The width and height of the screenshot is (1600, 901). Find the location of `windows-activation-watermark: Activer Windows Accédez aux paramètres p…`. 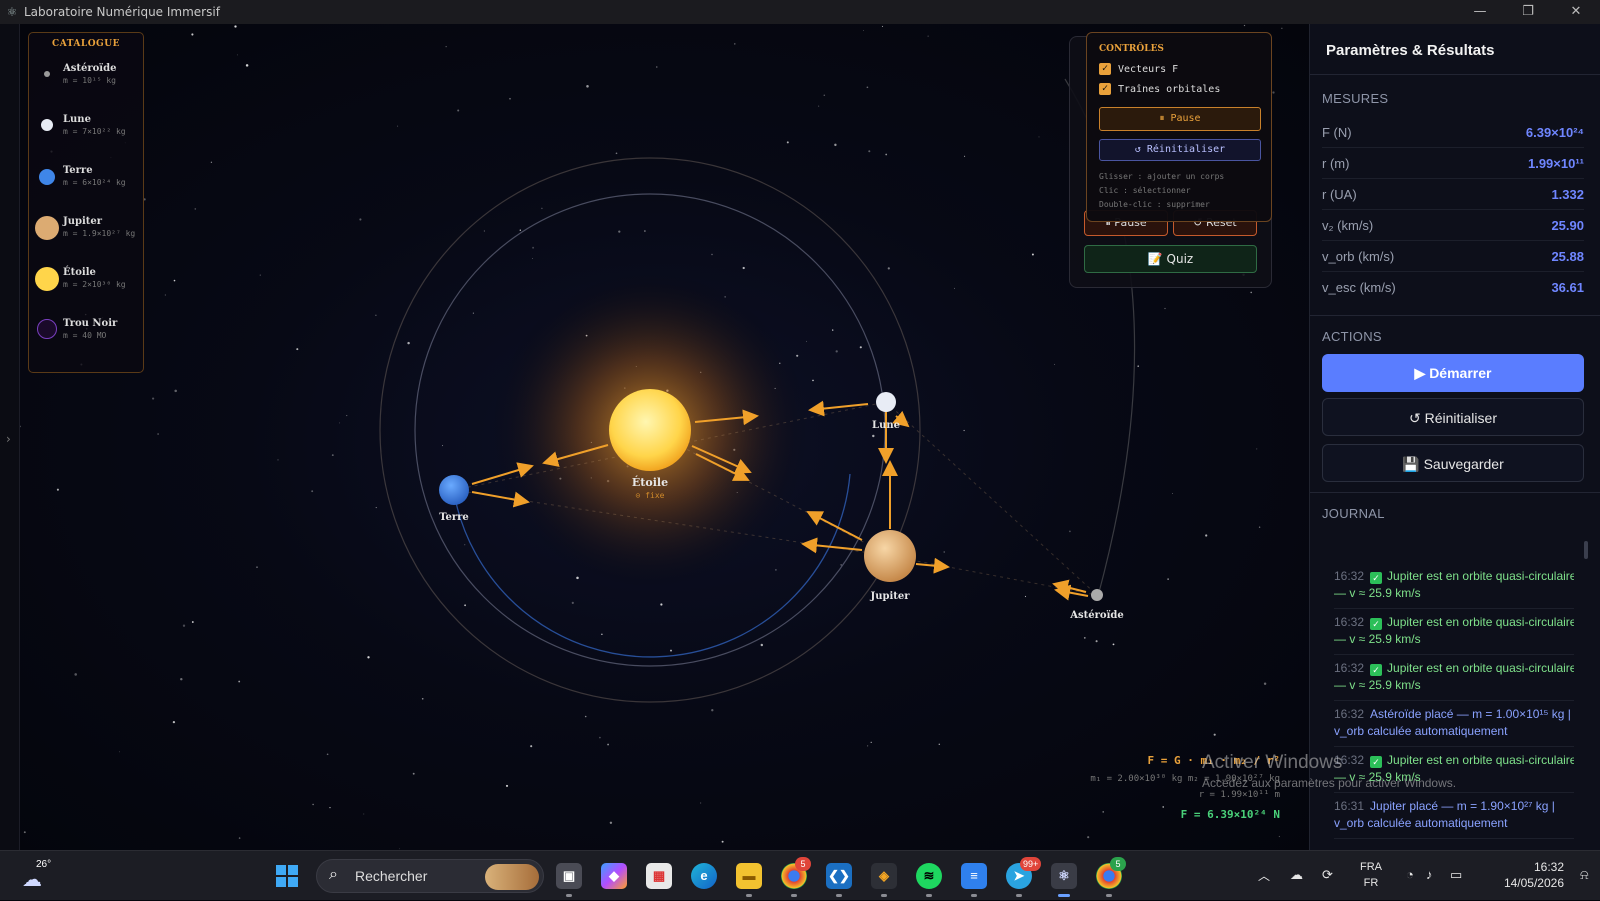

windows-activation-watermark: Activer Windows Accédez aux paramètres p… is located at coordinates (1329, 771).